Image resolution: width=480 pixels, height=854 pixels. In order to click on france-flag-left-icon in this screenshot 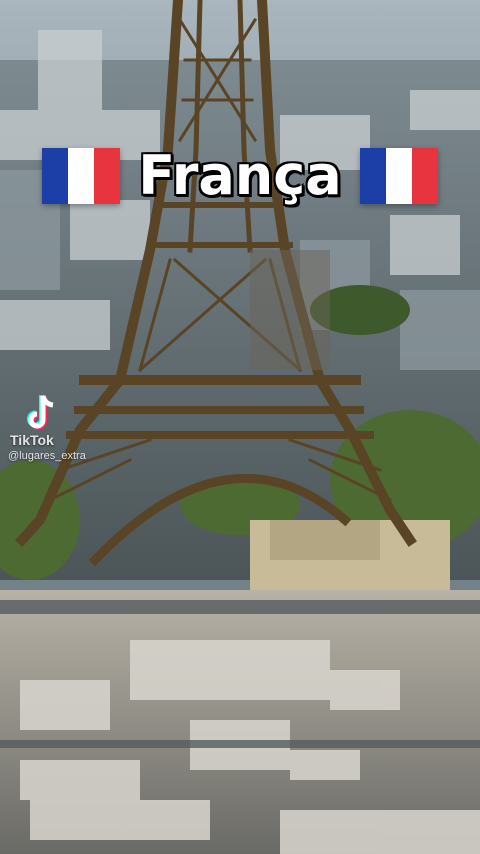, I will do `click(81, 176)`.